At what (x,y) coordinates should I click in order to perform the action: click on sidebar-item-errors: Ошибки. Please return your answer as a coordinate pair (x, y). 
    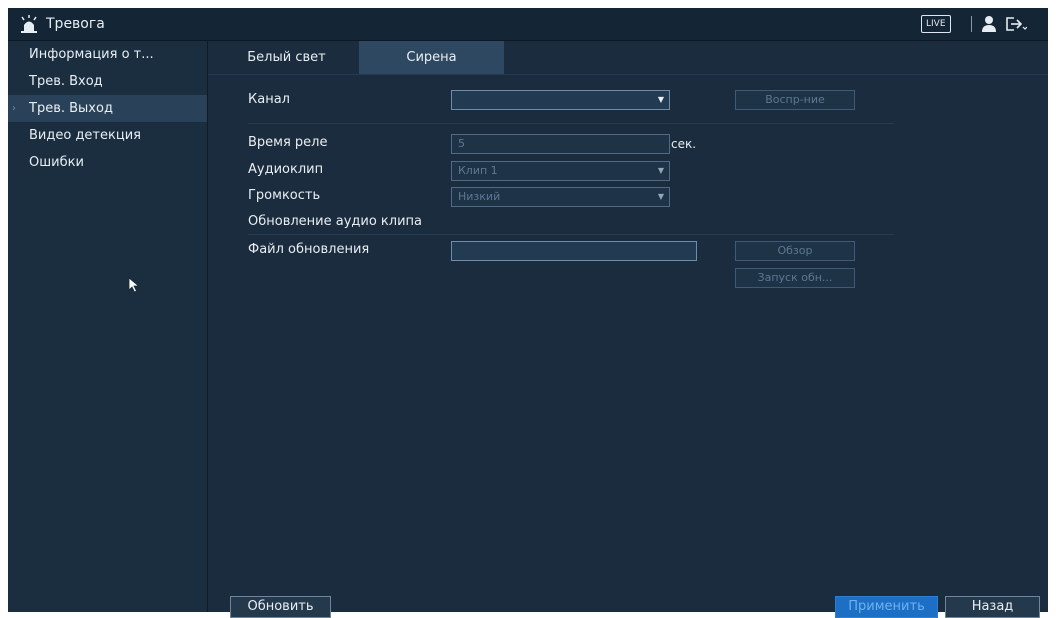
    Looking at the image, I should click on (107, 162).